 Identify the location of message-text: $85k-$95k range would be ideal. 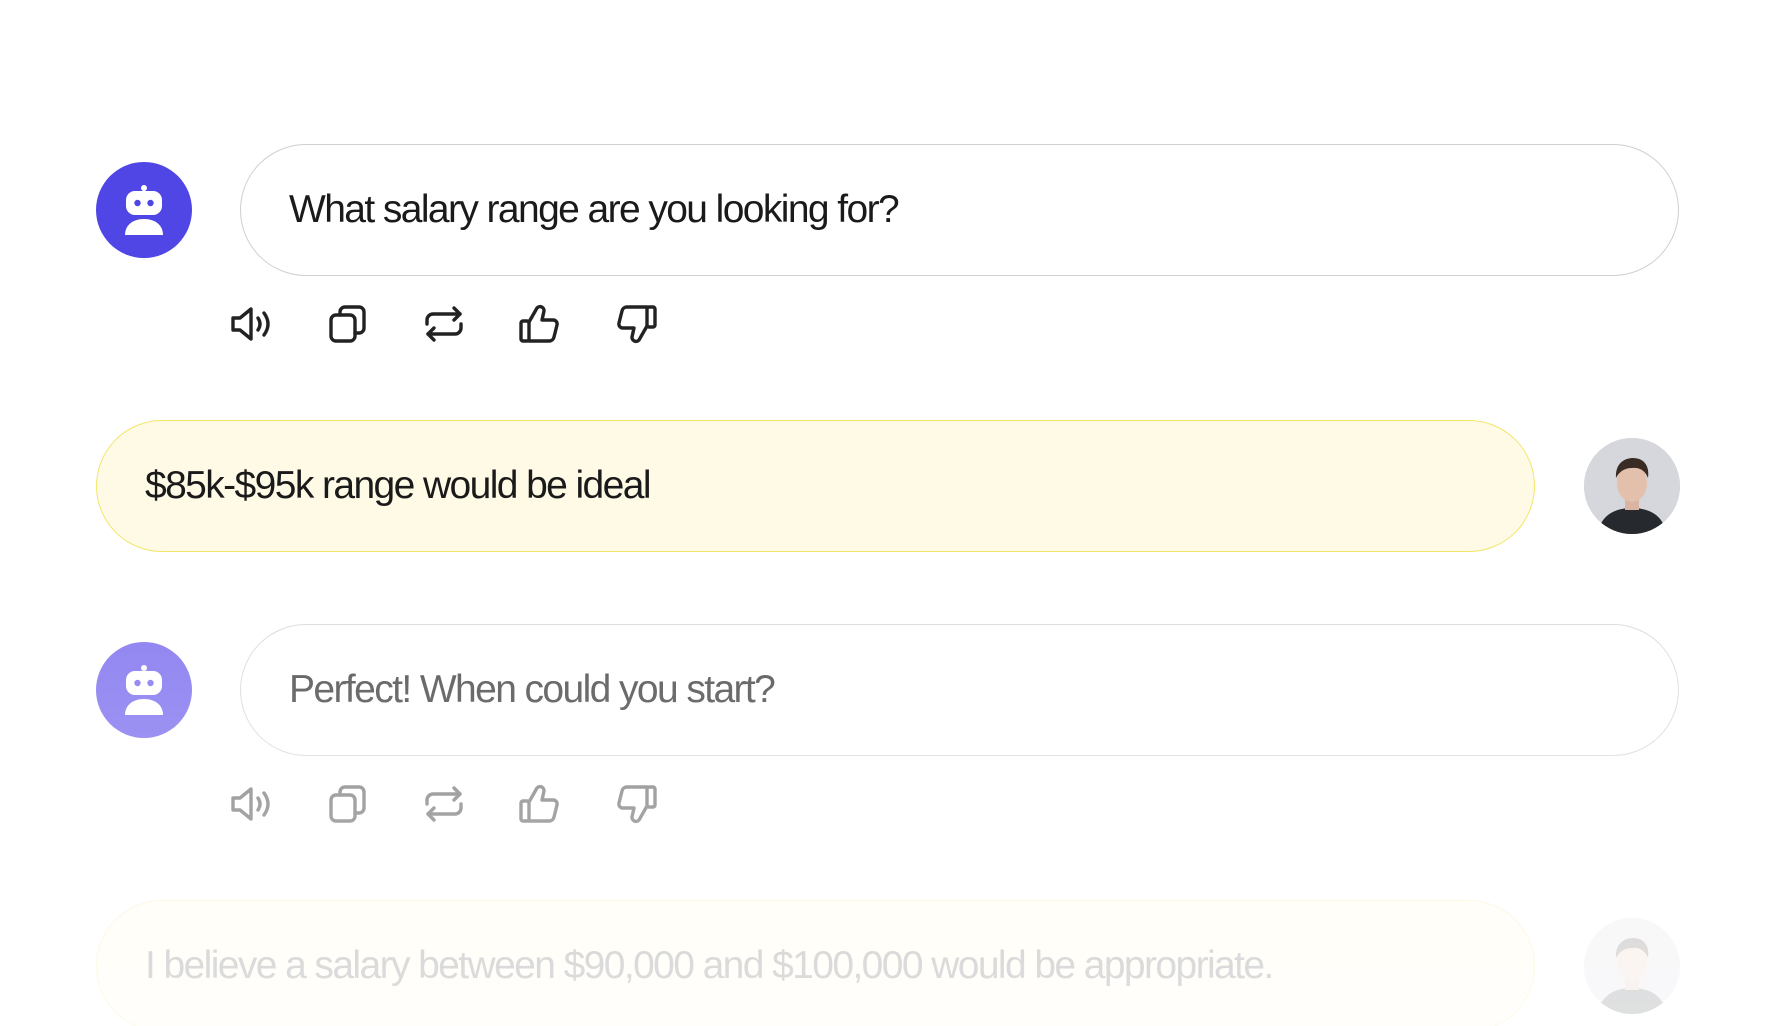
(398, 485).